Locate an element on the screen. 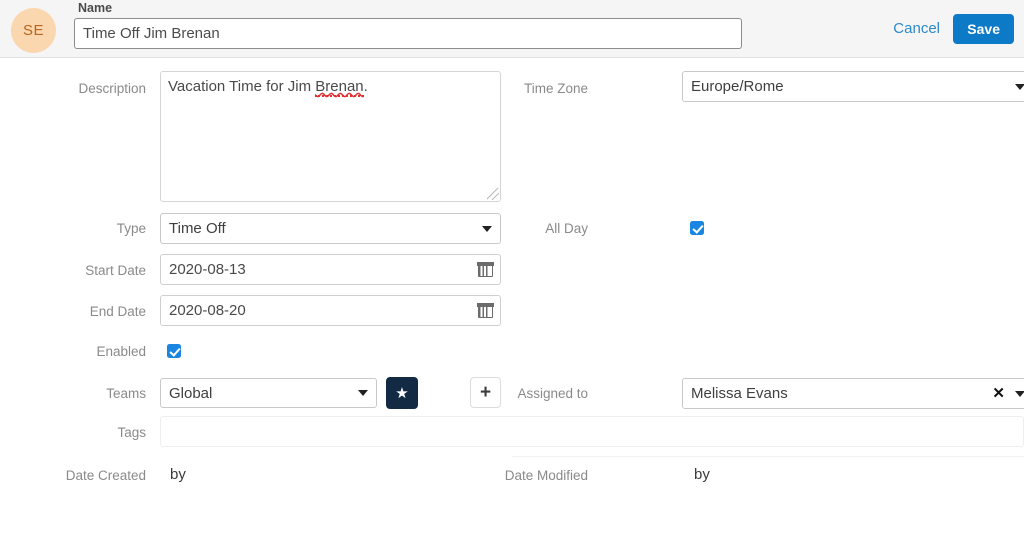 The height and width of the screenshot is (533, 1024). tags-input is located at coordinates (592, 431).